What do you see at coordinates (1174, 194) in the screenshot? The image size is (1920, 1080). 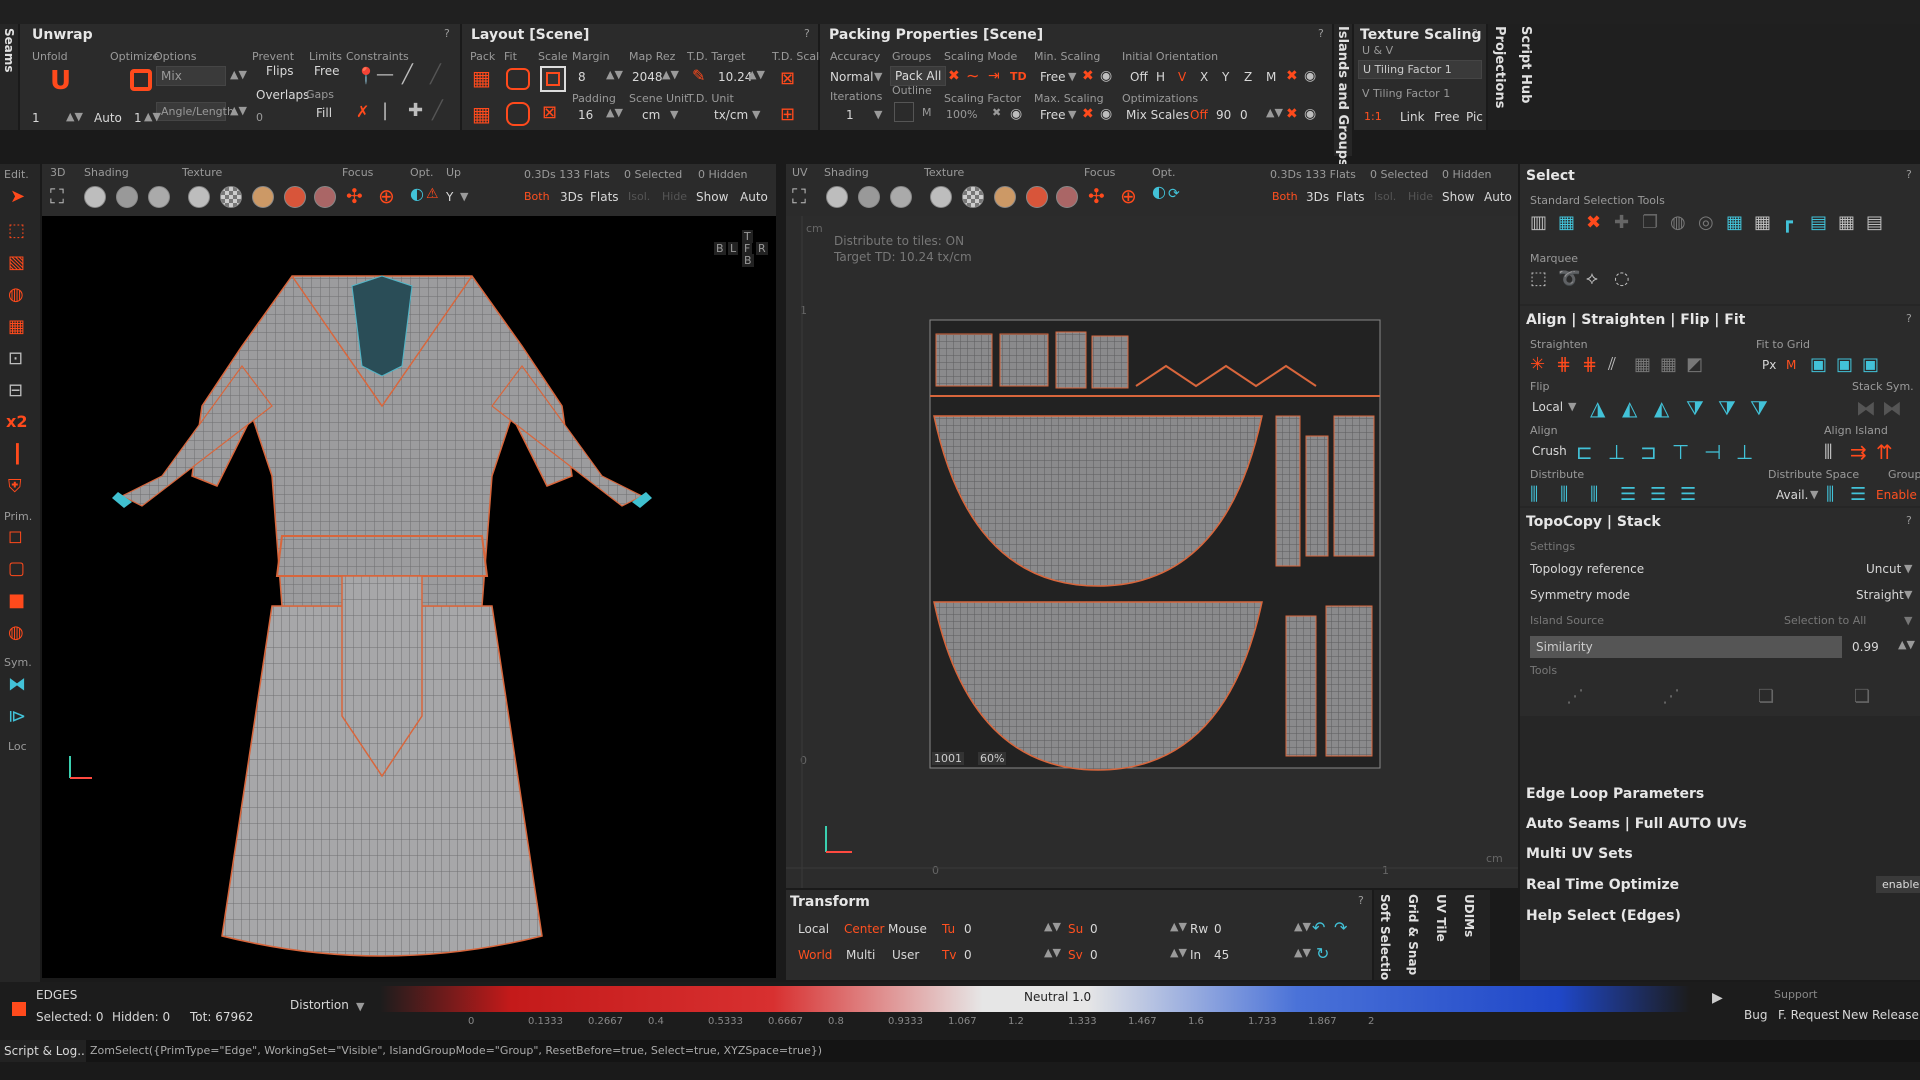 I see `refresh-icon: ⟳` at bounding box center [1174, 194].